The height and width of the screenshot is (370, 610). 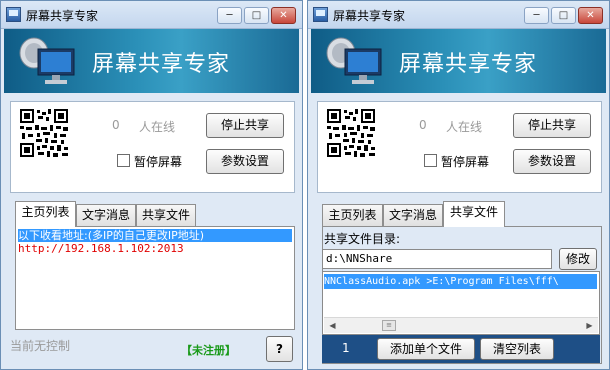 I want to click on list-item: http://192.168.1.102:2013, so click(x=101, y=248).